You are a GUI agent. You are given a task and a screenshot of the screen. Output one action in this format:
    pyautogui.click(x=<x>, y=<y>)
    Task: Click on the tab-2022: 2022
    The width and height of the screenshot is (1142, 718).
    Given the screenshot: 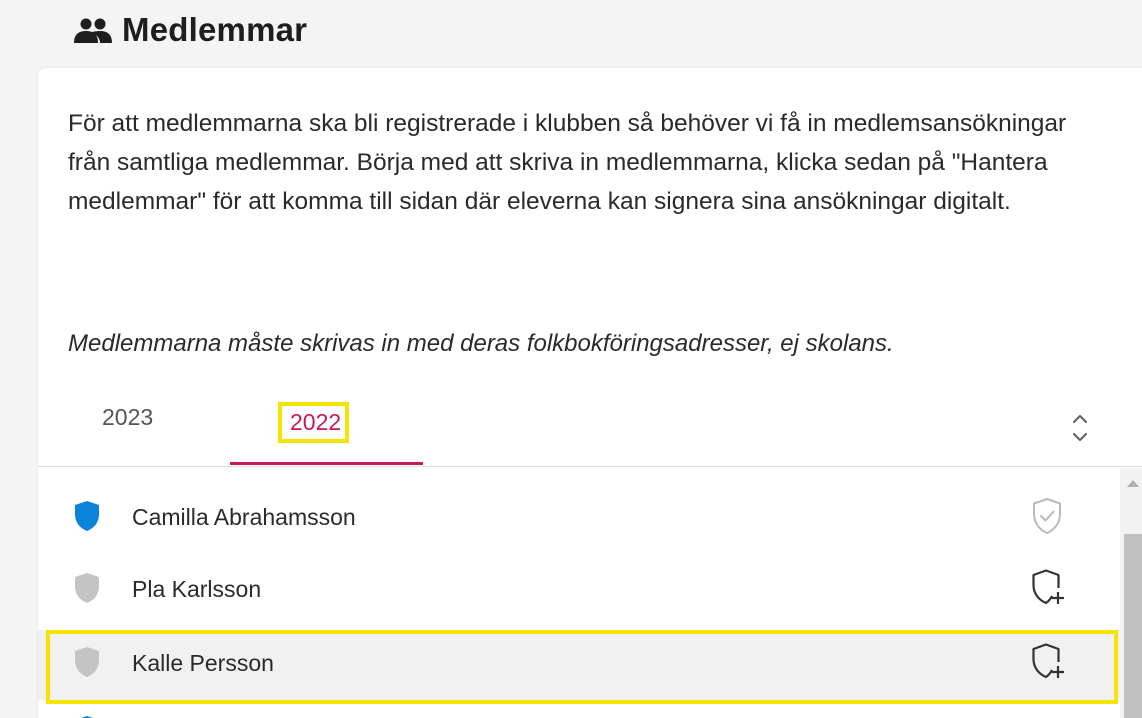 What is the action you would take?
    pyautogui.click(x=314, y=422)
    